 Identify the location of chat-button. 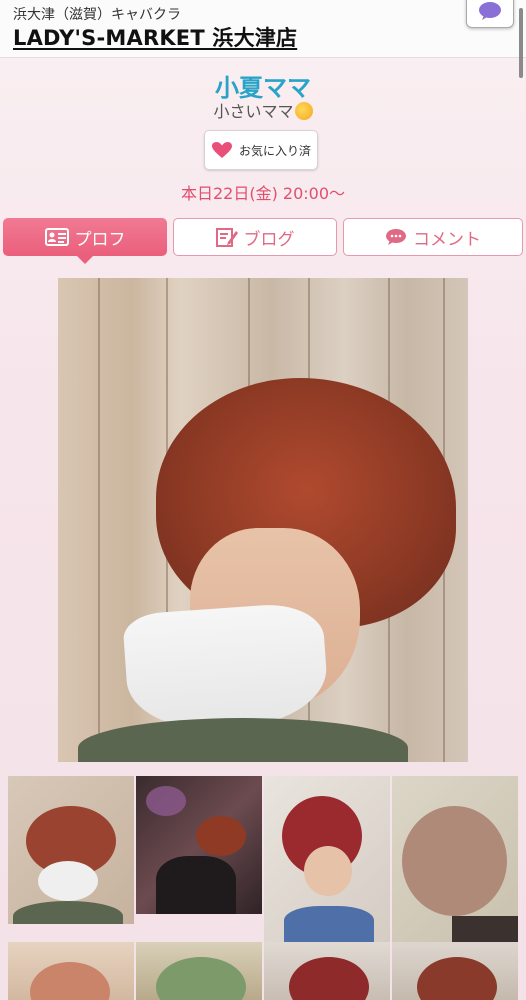
(490, 14).